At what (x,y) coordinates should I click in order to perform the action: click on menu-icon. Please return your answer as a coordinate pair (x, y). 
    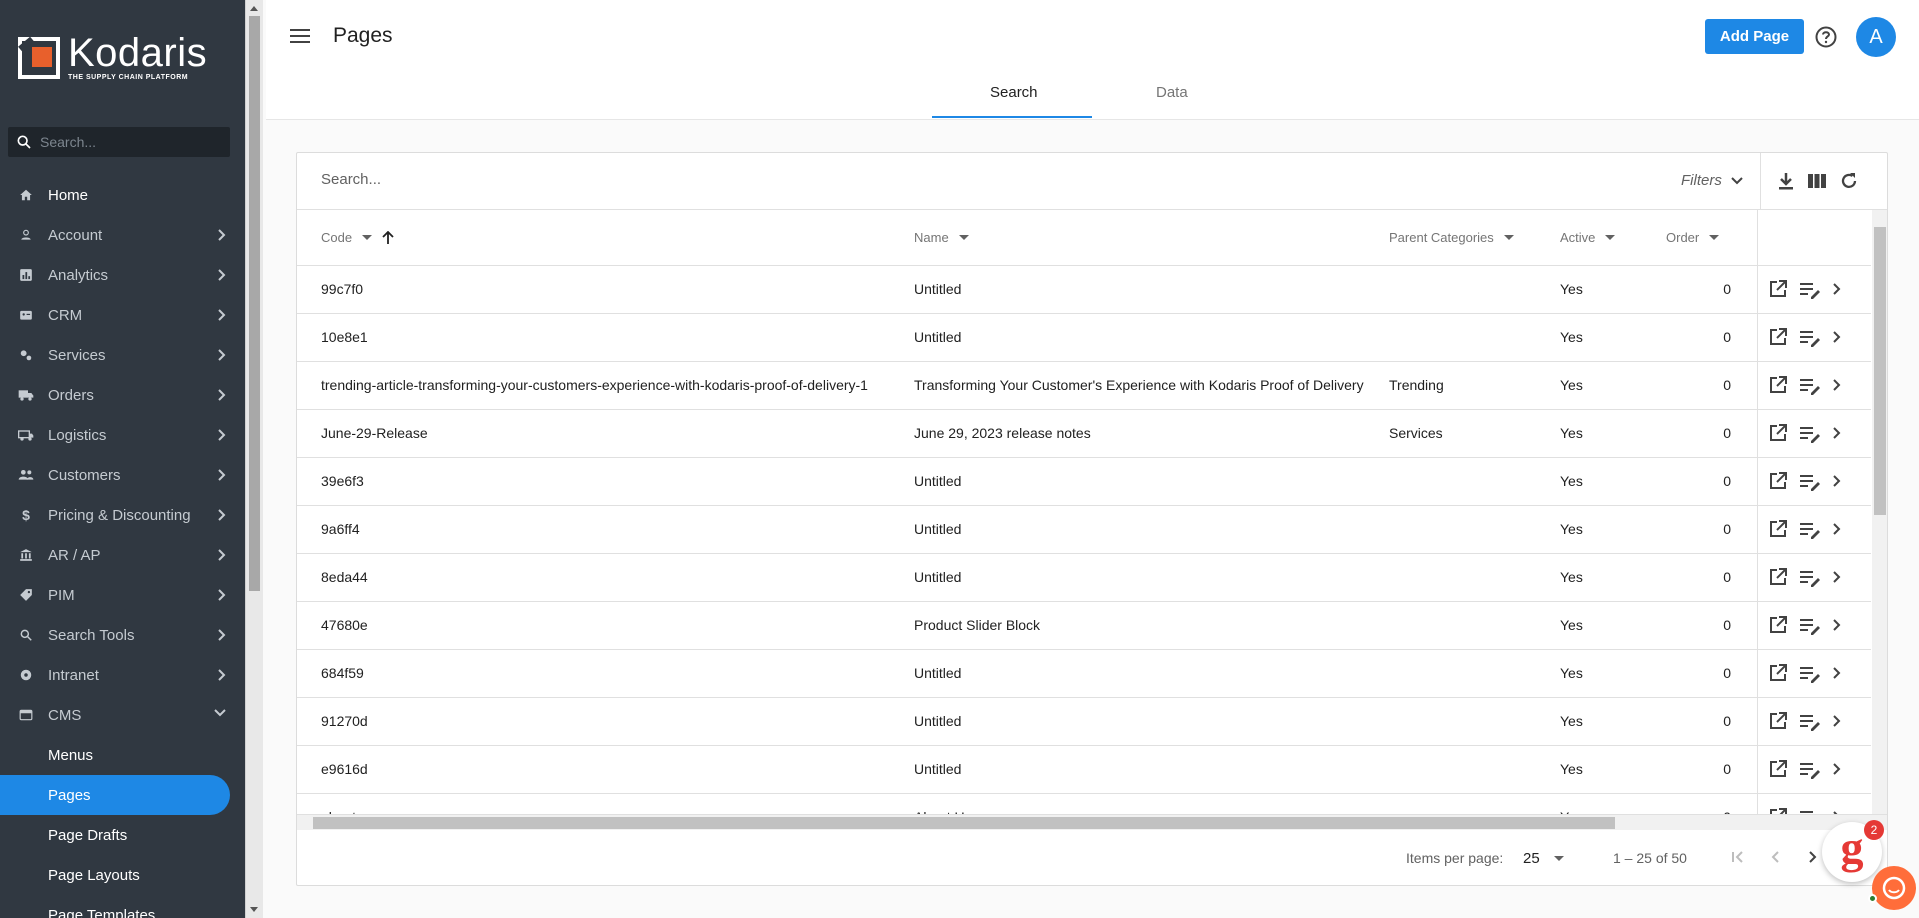
    Looking at the image, I should click on (300, 36).